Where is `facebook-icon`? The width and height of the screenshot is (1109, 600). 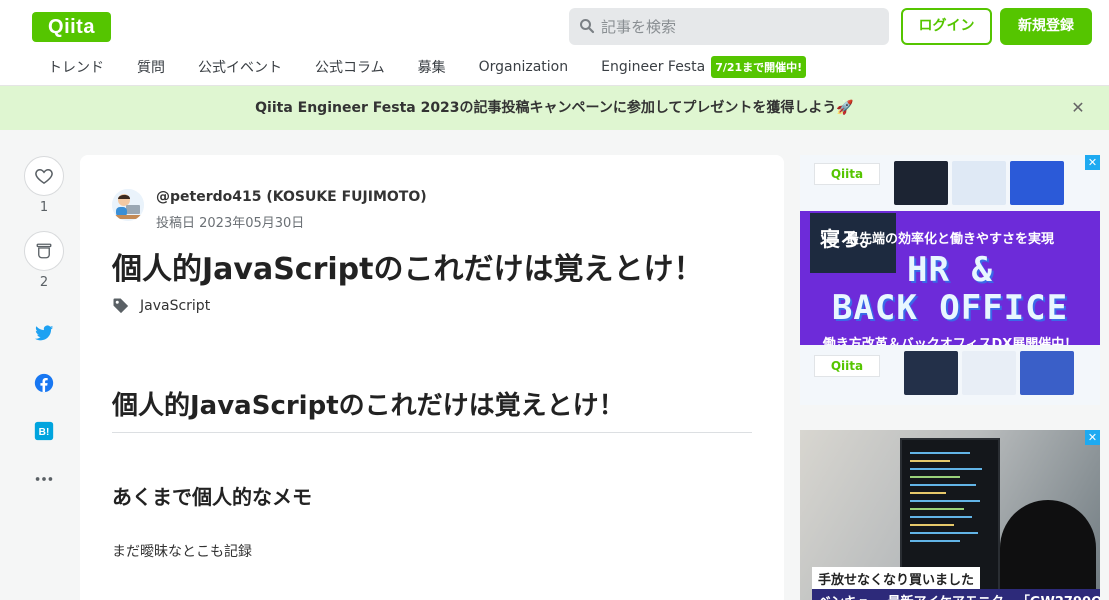
facebook-icon is located at coordinates (44, 383).